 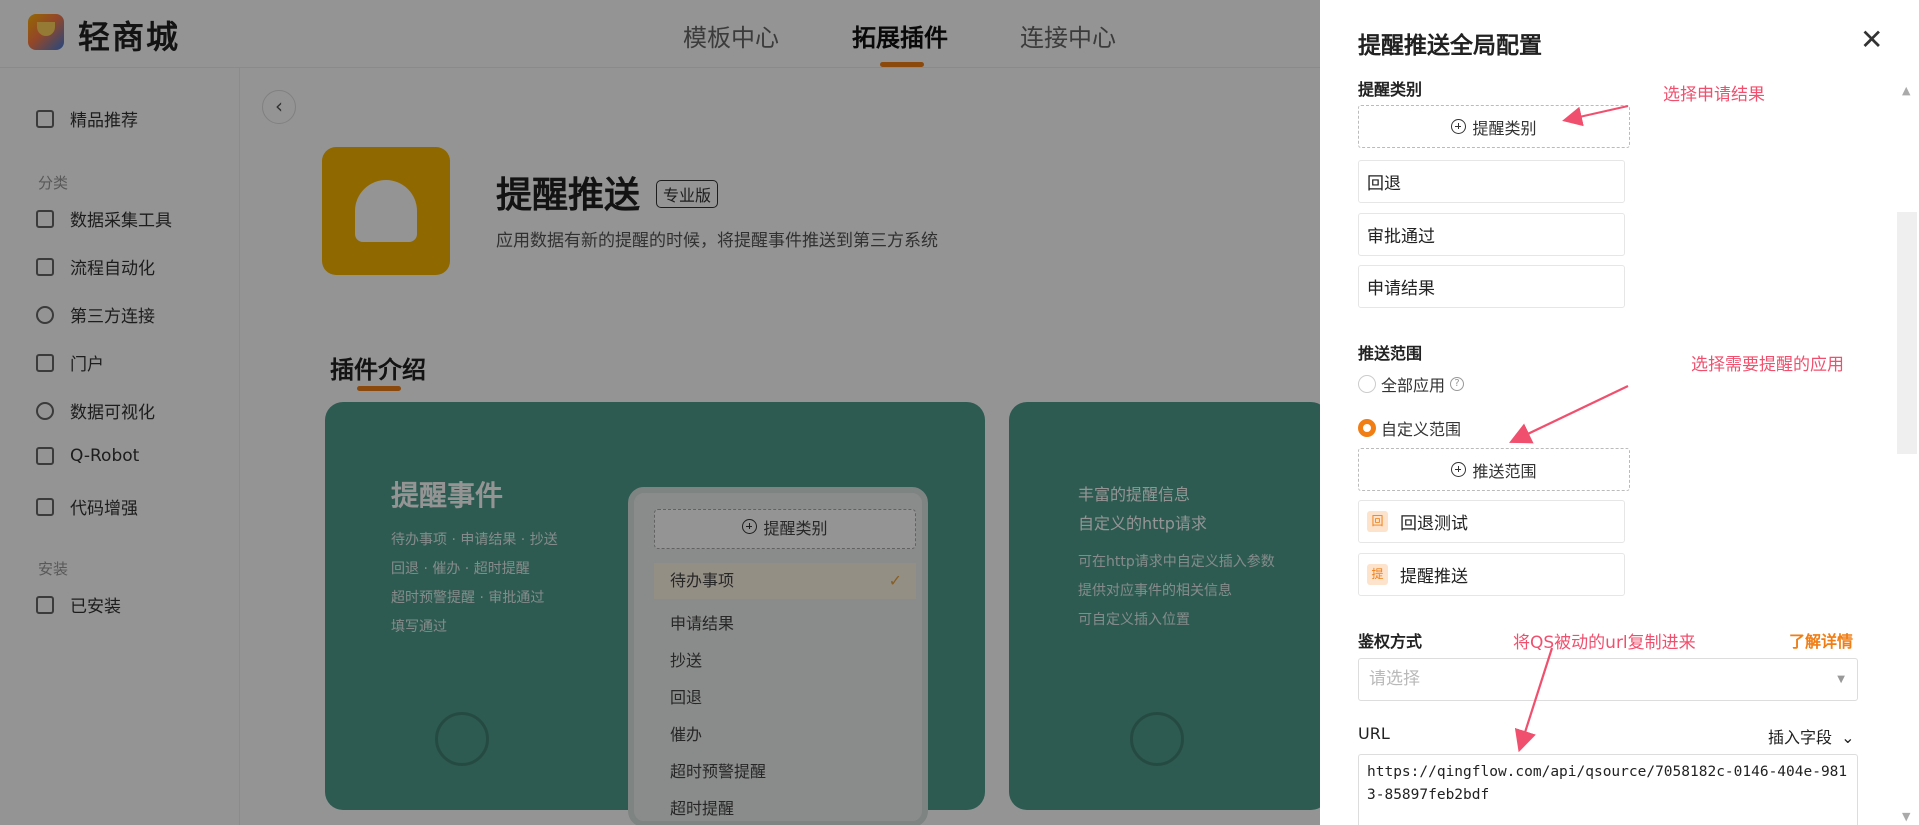 I want to click on scrollbar-thumb, so click(x=1907, y=333).